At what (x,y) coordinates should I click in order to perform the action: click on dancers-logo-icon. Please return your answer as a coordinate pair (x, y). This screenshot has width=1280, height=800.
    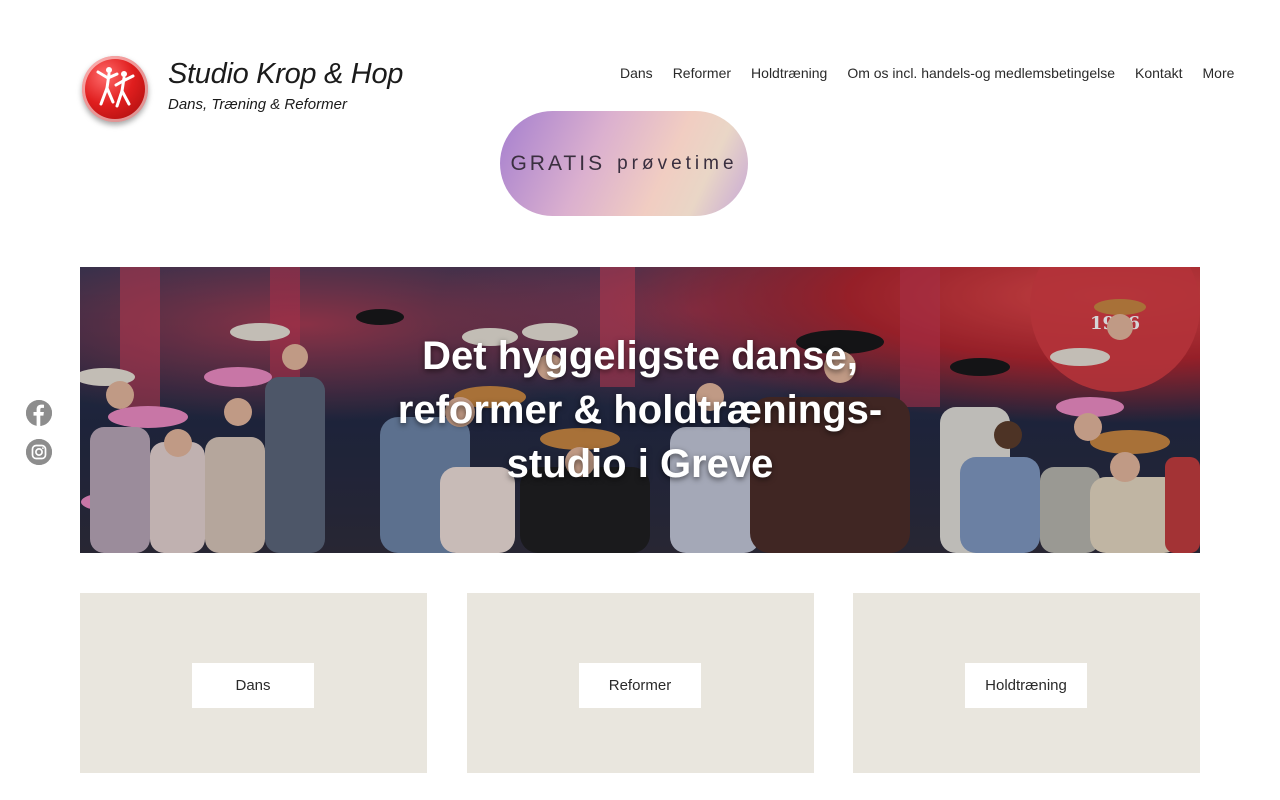
    Looking at the image, I should click on (115, 89).